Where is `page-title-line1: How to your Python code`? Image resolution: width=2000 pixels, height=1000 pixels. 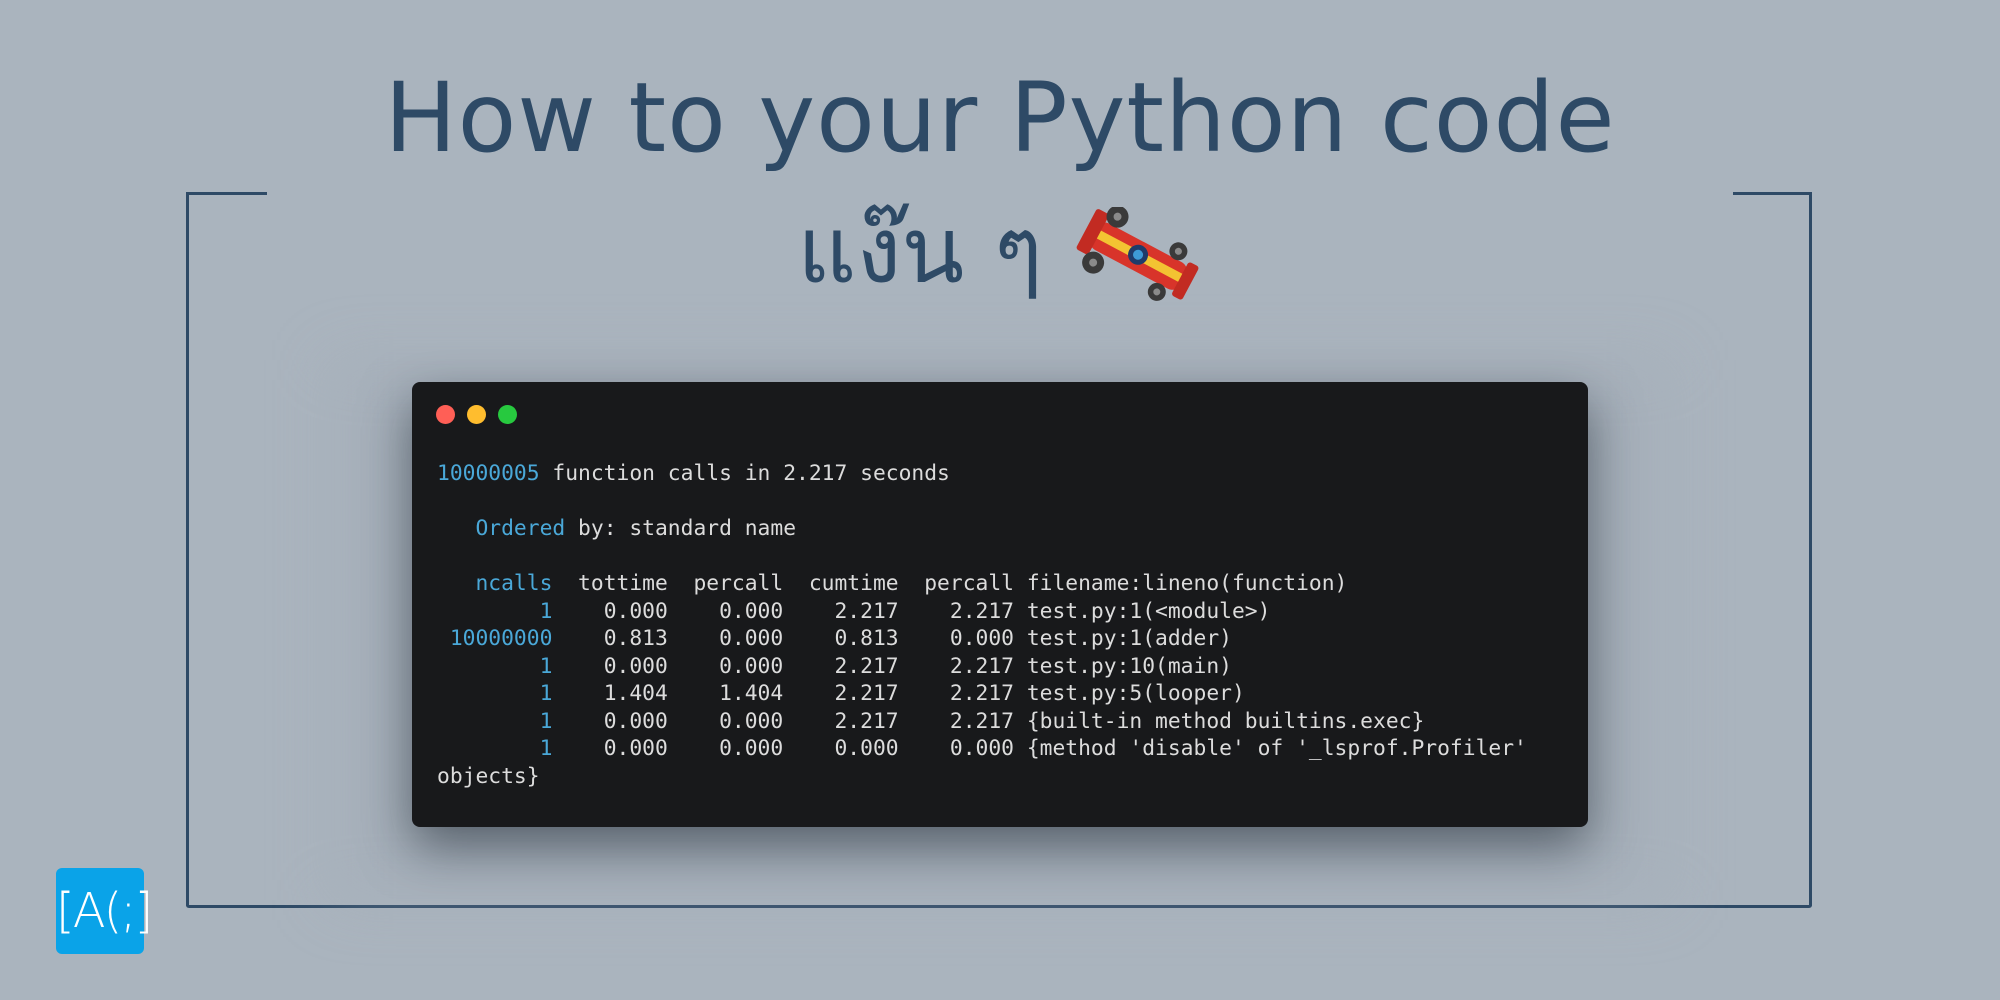 page-title-line1: How to your Python code is located at coordinates (1000, 118).